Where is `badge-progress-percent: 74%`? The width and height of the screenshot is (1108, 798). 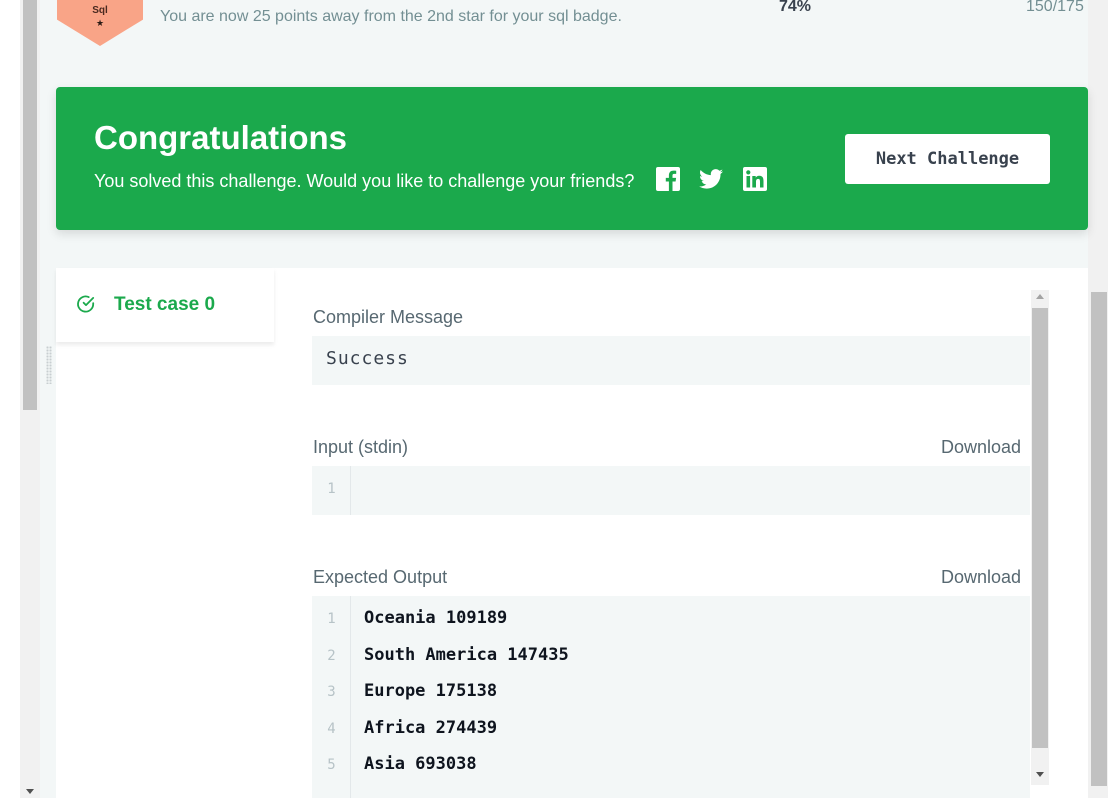
badge-progress-percent: 74% is located at coordinates (795, 7).